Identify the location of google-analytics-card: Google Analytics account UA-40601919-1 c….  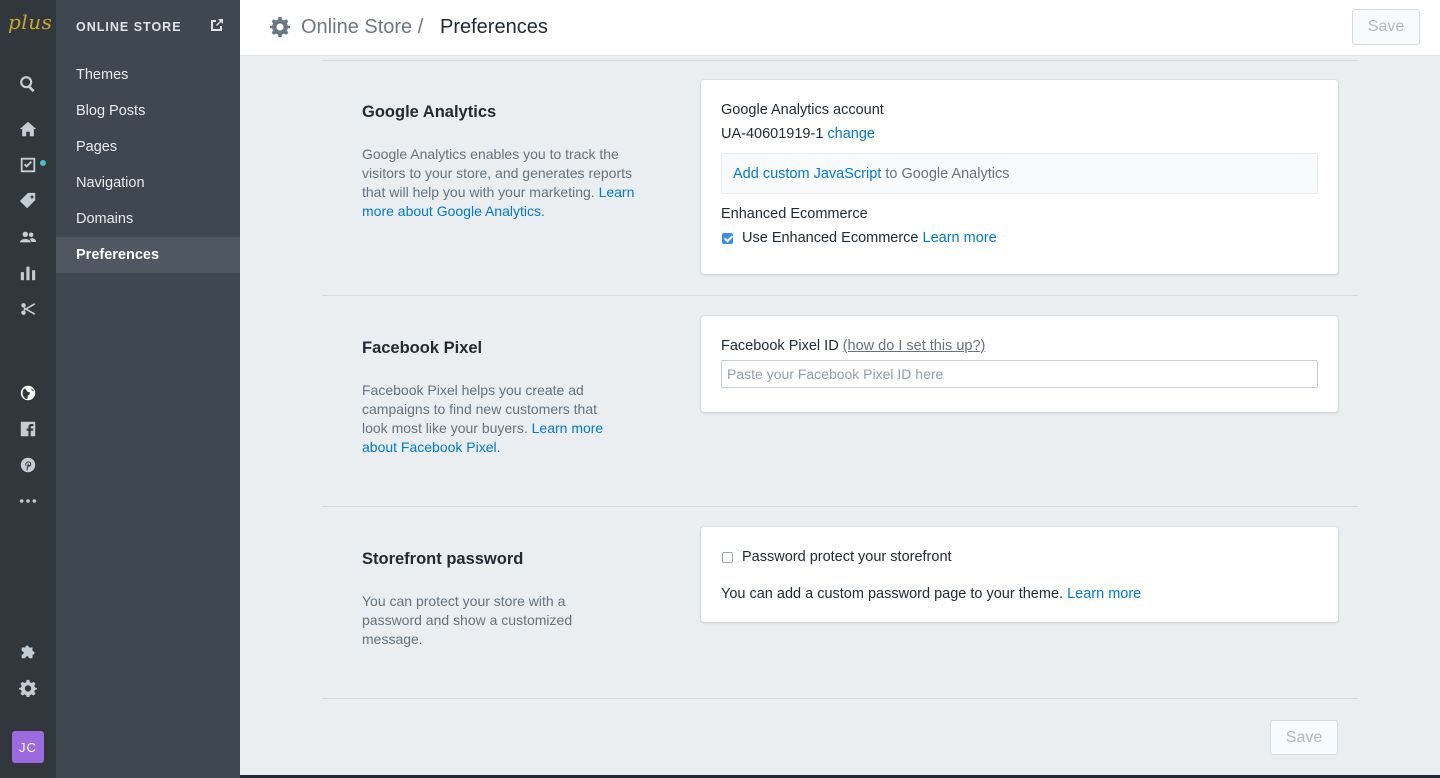
(1019, 177).